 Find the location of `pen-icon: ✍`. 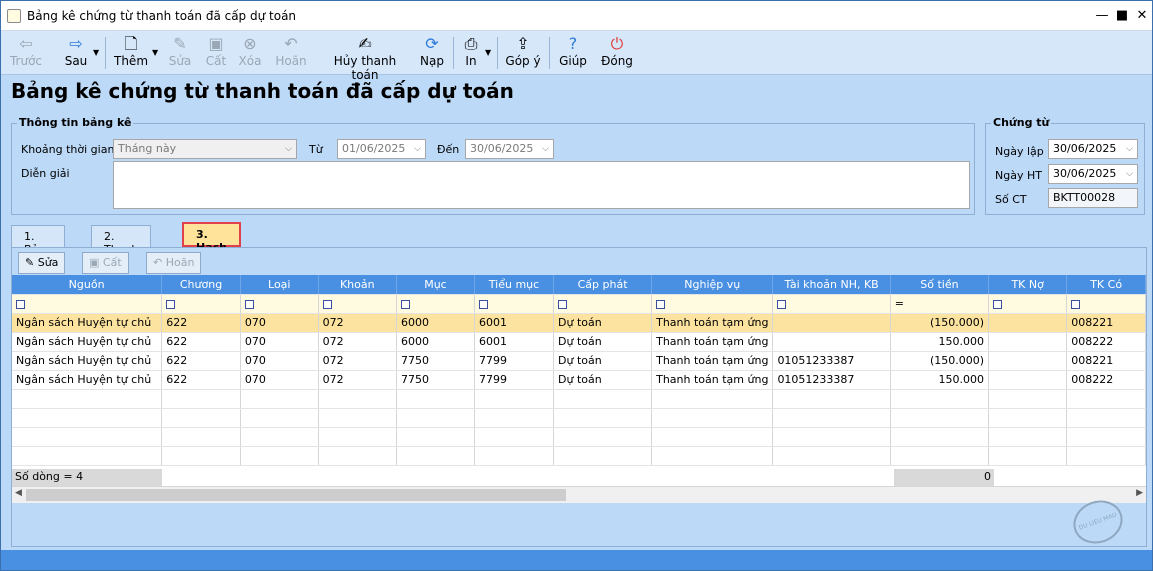

pen-icon: ✍ is located at coordinates (365, 43).